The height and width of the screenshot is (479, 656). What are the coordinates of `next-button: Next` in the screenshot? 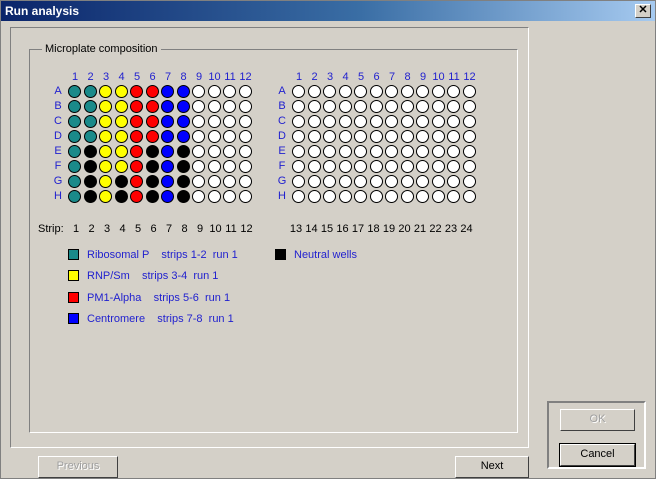 It's located at (492, 467).